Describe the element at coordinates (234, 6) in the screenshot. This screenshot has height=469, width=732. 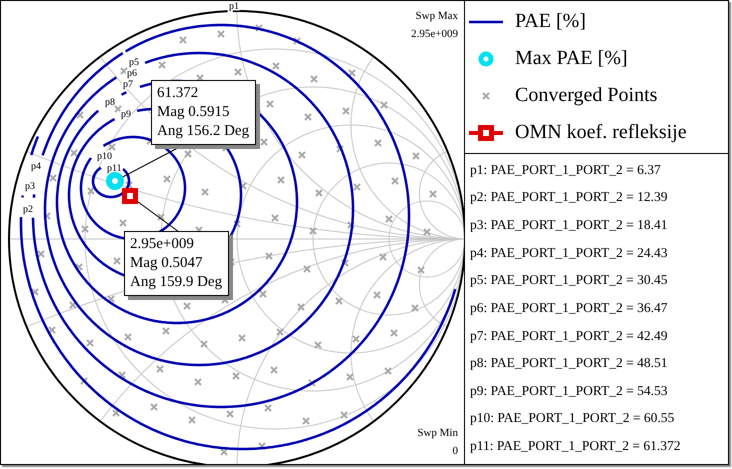
I see `contour-label: p1` at that location.